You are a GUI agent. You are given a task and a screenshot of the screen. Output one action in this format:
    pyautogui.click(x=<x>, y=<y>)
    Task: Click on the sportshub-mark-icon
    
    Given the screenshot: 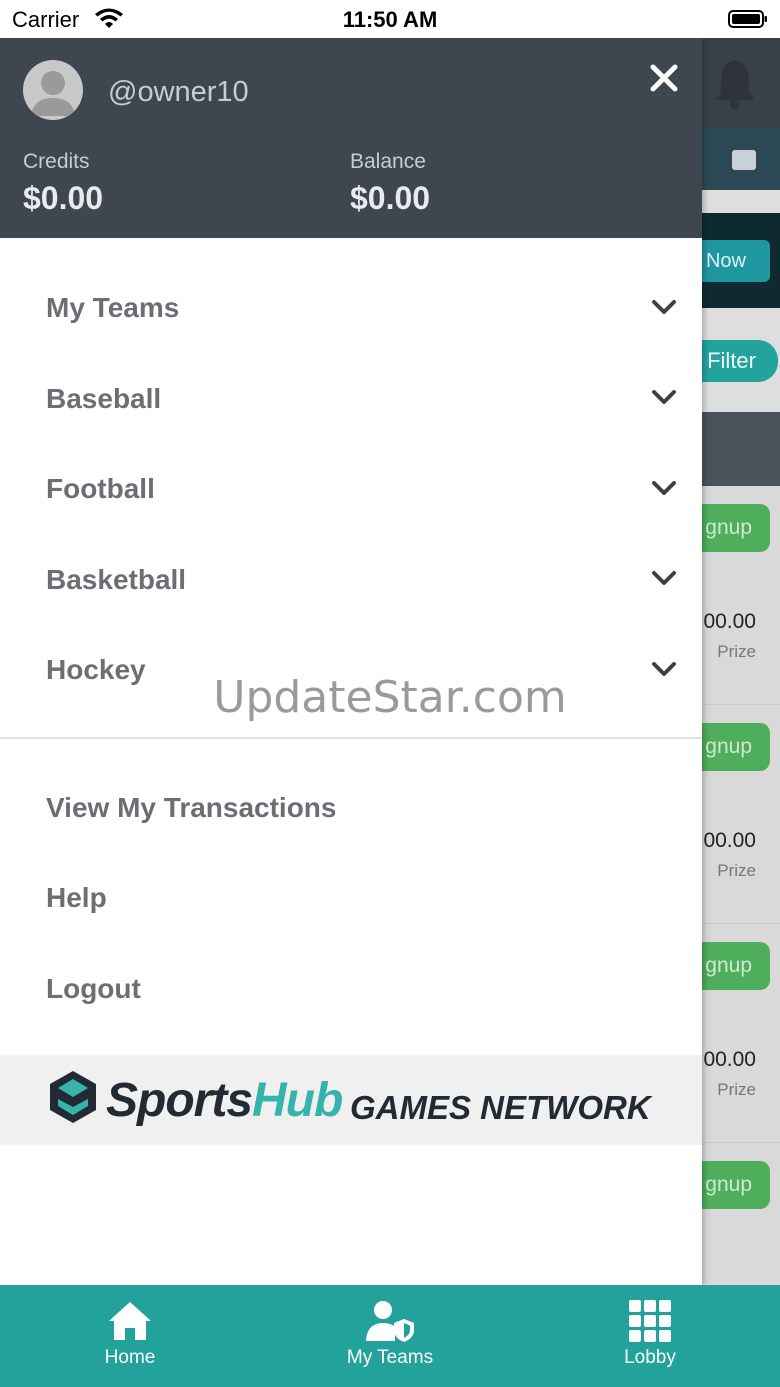 What is the action you would take?
    pyautogui.click(x=73, y=1097)
    